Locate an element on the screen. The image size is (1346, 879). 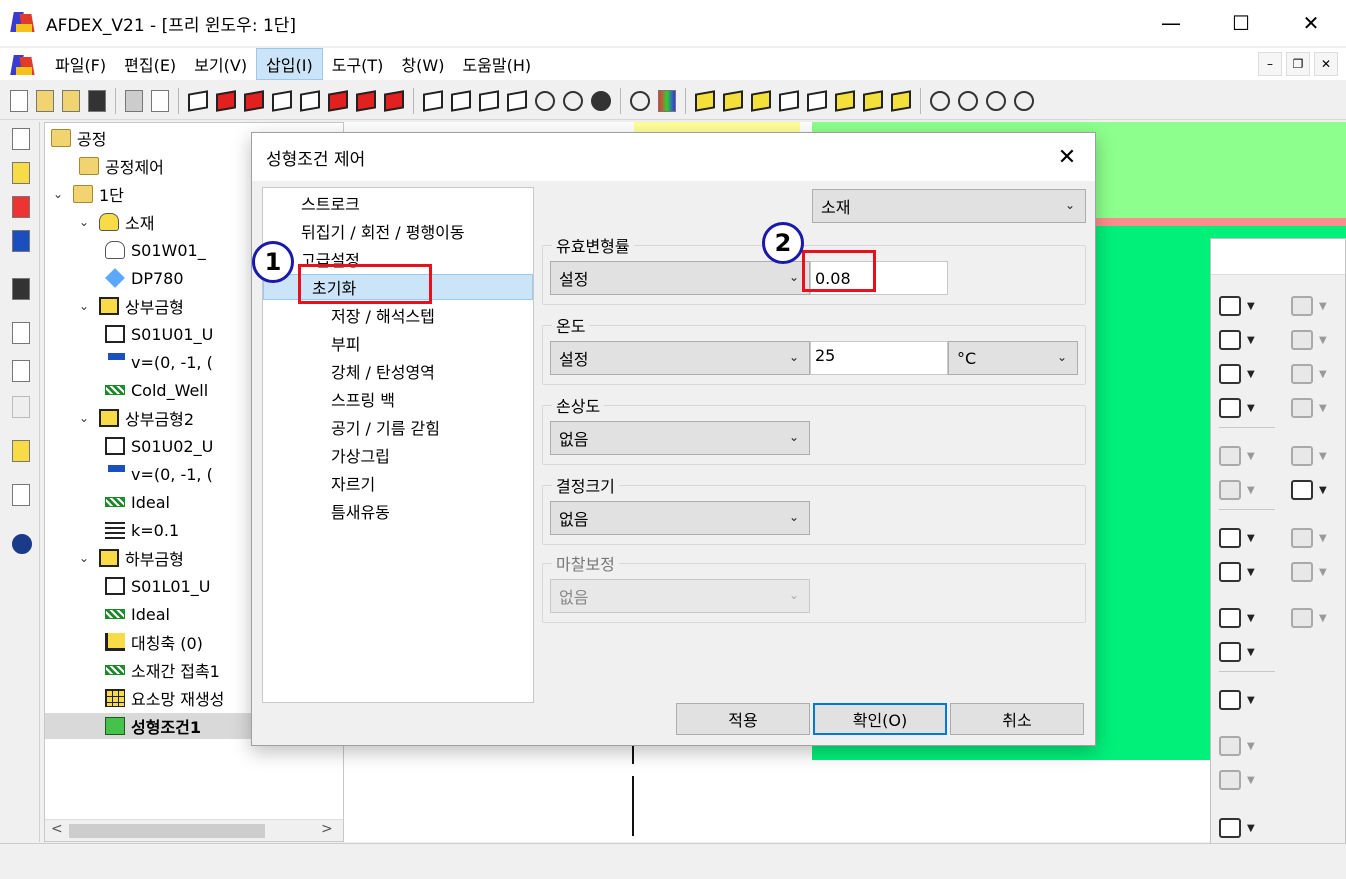
rotate-right-icon is located at coordinates (461, 100).